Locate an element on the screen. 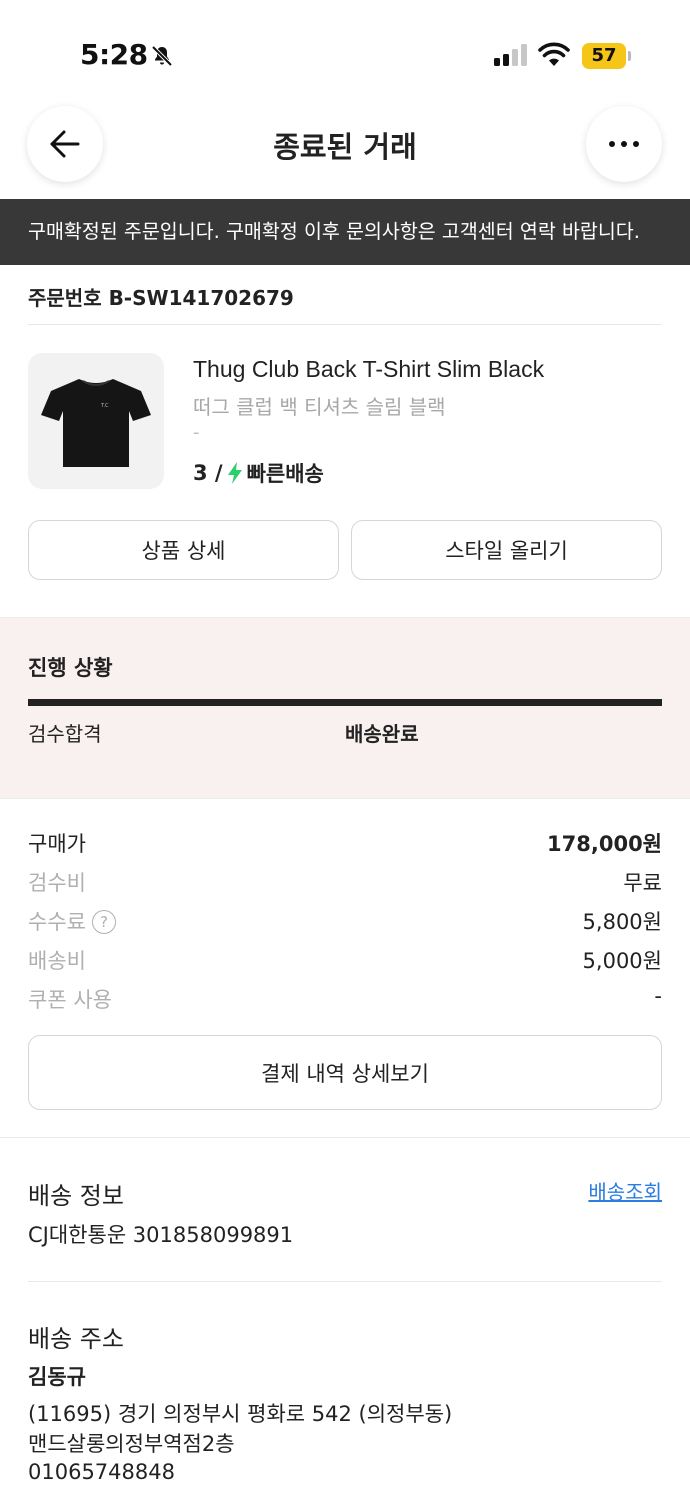  recipient-name: 김동규 is located at coordinates (57, 1377).